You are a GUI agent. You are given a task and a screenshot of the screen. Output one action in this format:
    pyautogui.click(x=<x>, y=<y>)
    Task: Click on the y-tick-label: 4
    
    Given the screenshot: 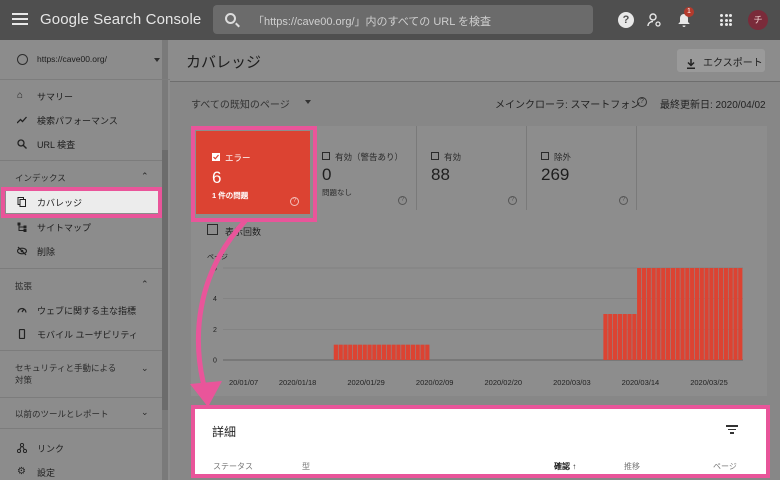 What is the action you would take?
    pyautogui.click(x=215, y=299)
    